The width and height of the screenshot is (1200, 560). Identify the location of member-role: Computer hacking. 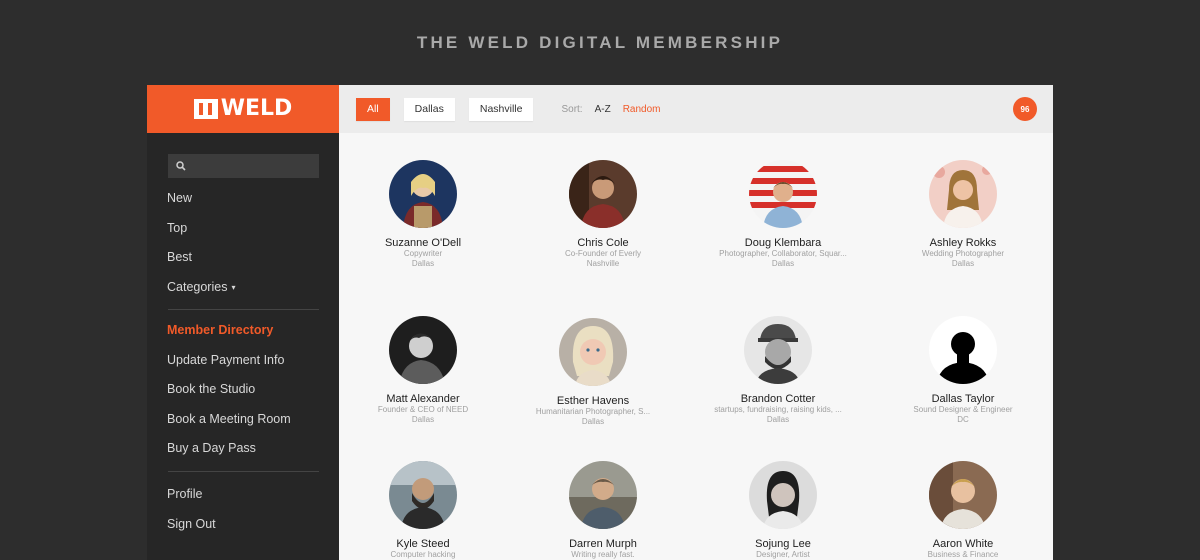
(423, 554).